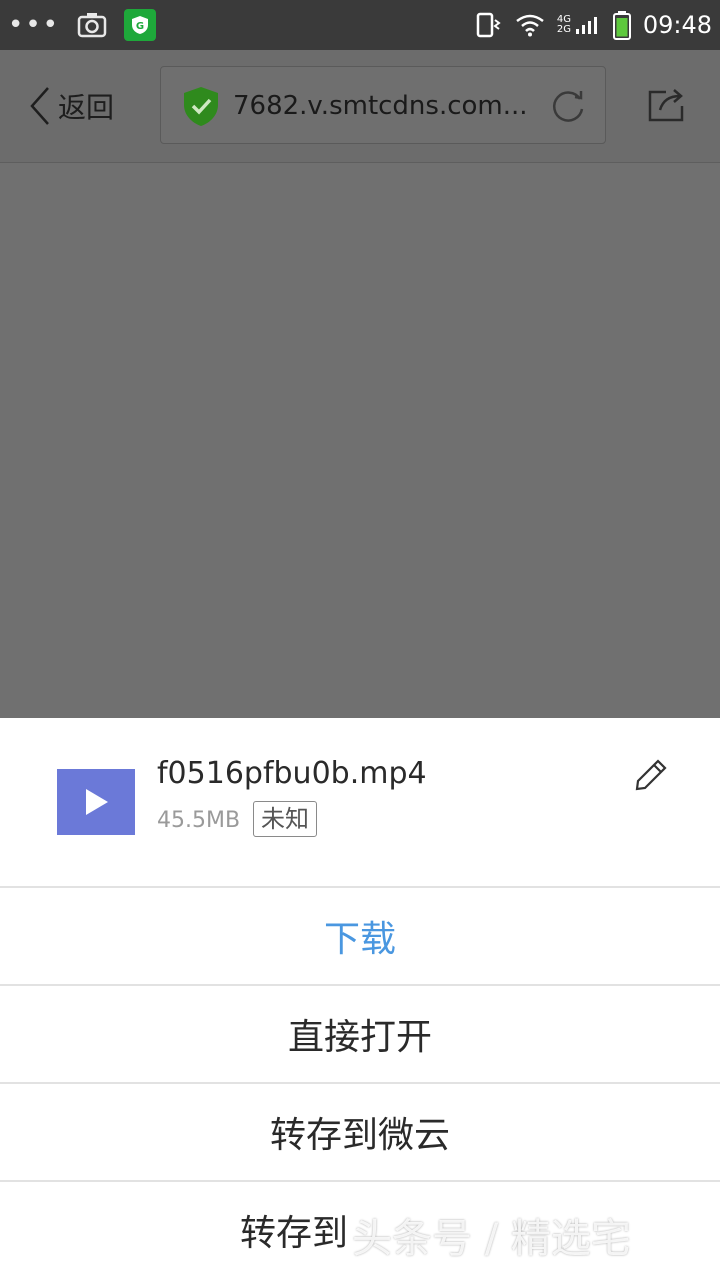 This screenshot has width=720, height=1280. What do you see at coordinates (488, 25) in the screenshot?
I see `vibrate-icon` at bounding box center [488, 25].